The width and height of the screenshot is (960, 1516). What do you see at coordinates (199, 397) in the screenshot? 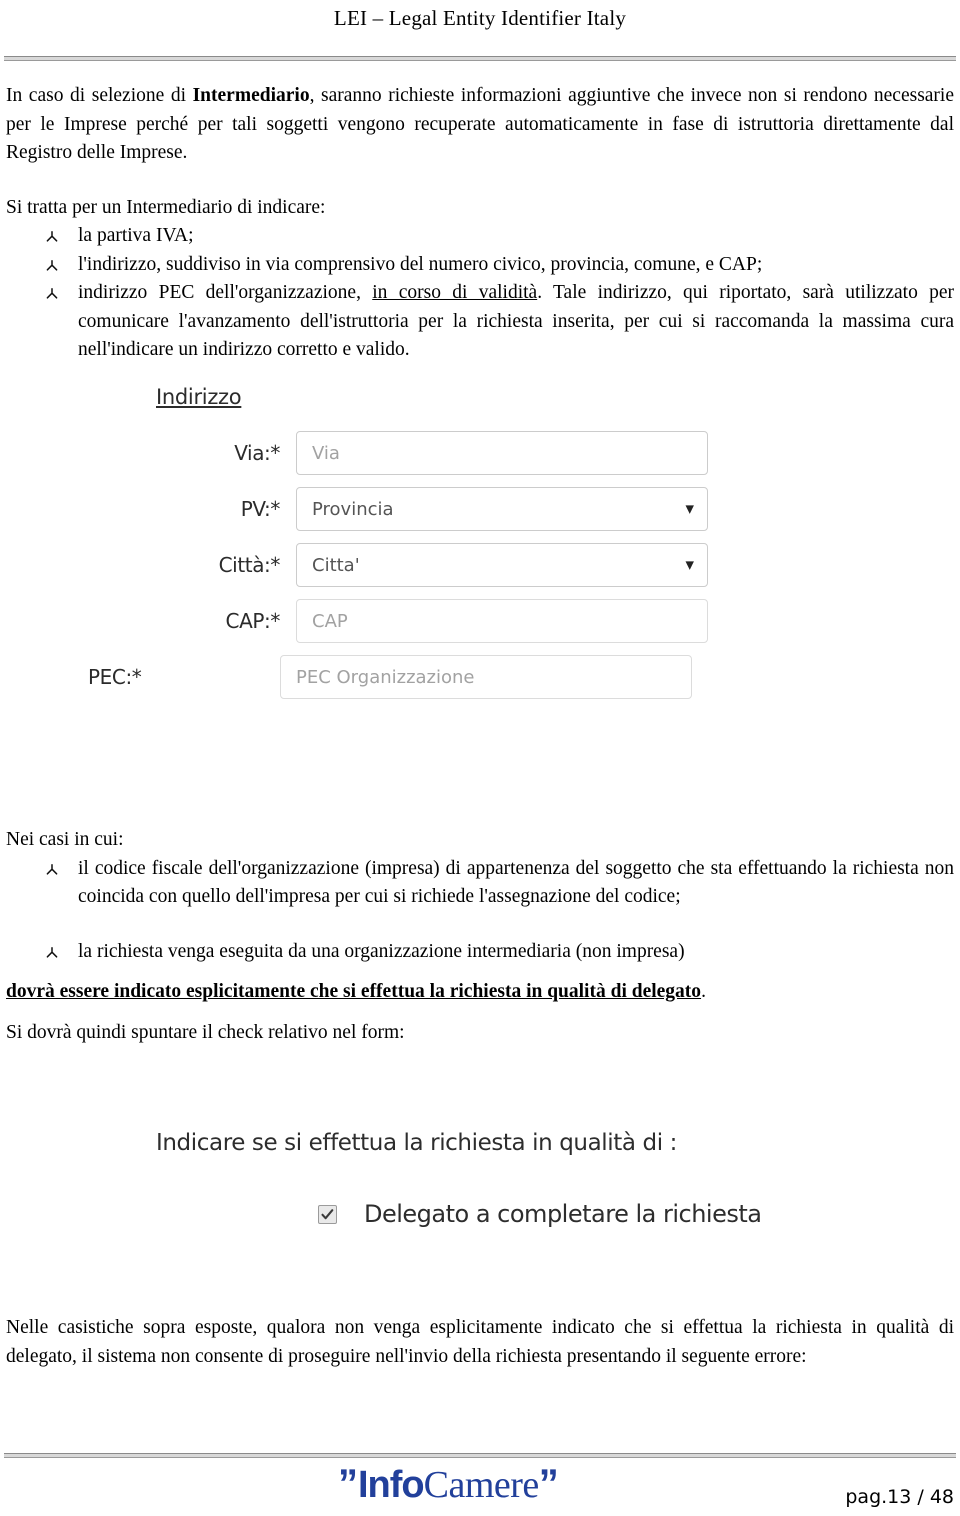
I see `form-section-title: Indirizzo` at bounding box center [199, 397].